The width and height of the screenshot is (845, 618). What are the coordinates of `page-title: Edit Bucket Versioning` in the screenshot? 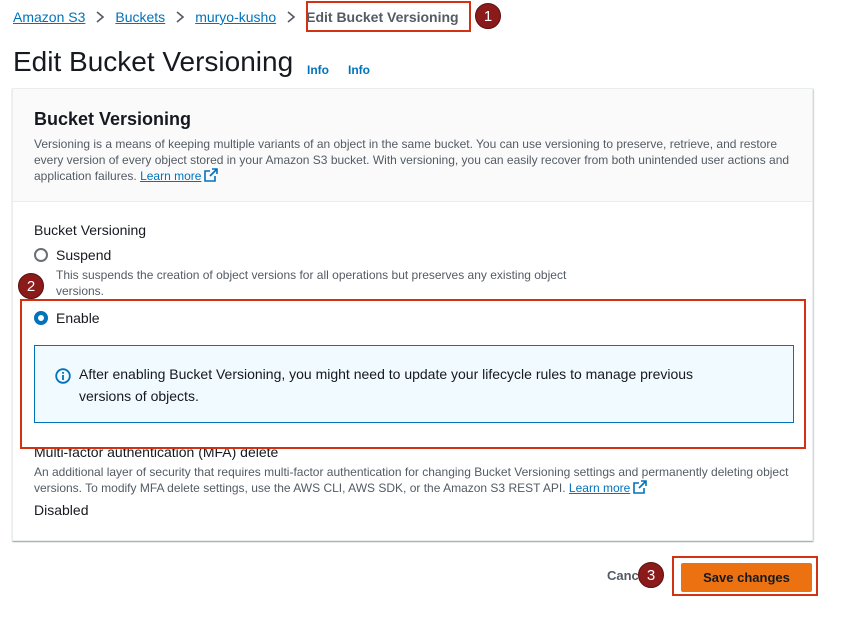 It's located at (153, 61).